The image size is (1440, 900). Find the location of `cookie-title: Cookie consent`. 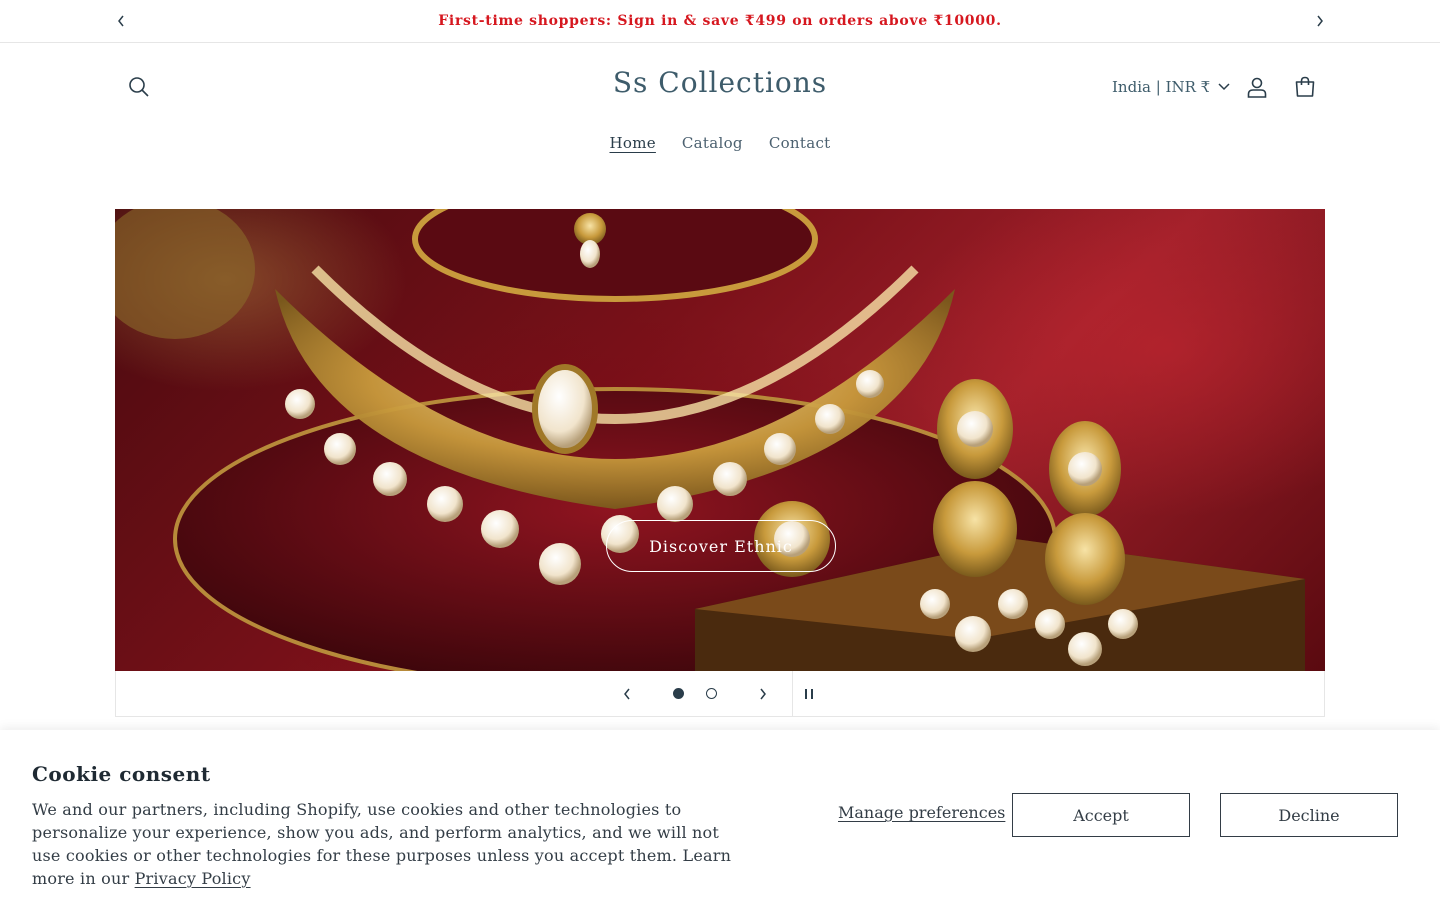

cookie-title: Cookie consent is located at coordinates (121, 774).